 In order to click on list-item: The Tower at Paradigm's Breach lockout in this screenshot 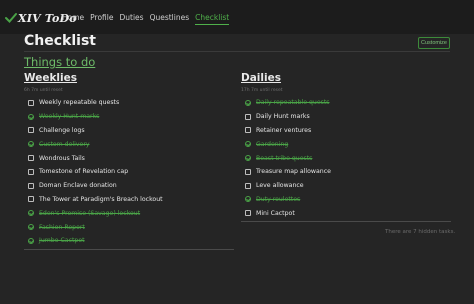, I will do `click(129, 200)`.